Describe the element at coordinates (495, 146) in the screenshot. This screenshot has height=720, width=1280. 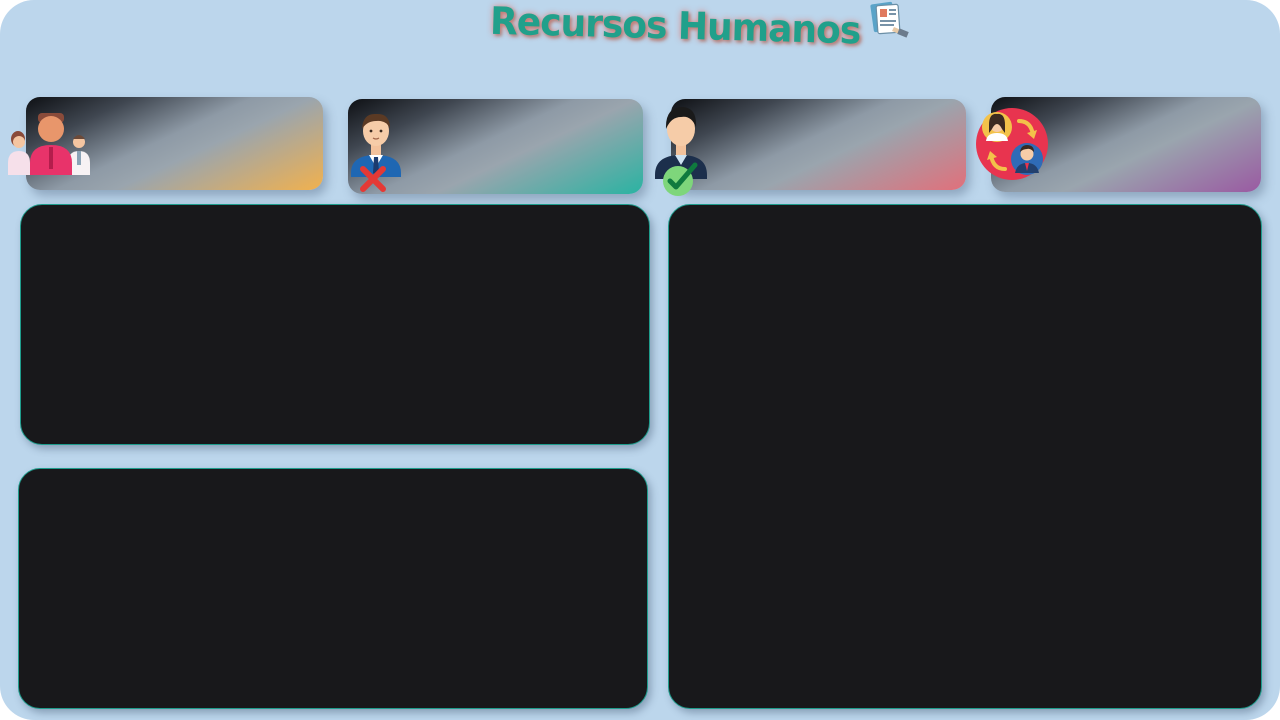
I see `kpi-card-dismissed-employees` at that location.